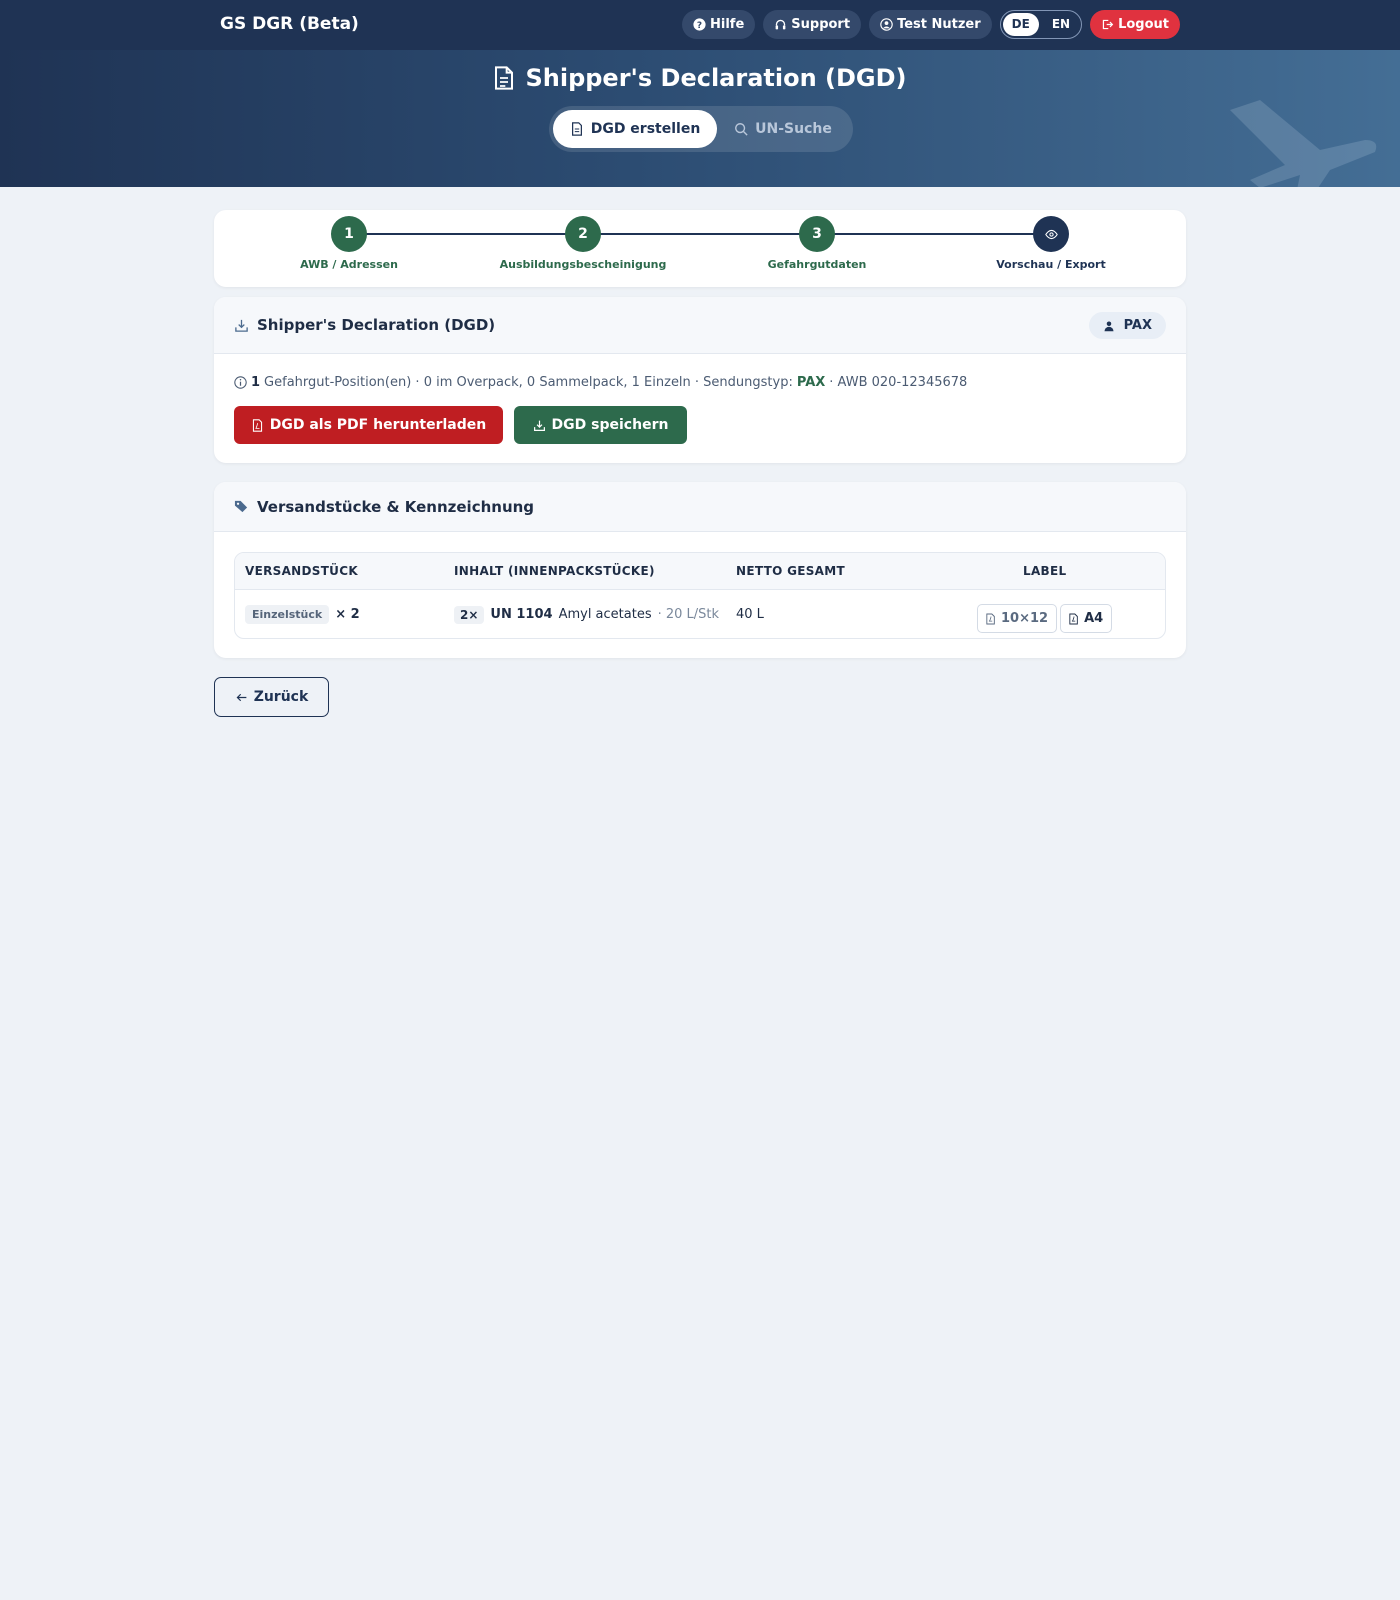 The height and width of the screenshot is (1600, 1400). What do you see at coordinates (583, 264) in the screenshot?
I see `step-label: Ausbildungsbescheinigung` at bounding box center [583, 264].